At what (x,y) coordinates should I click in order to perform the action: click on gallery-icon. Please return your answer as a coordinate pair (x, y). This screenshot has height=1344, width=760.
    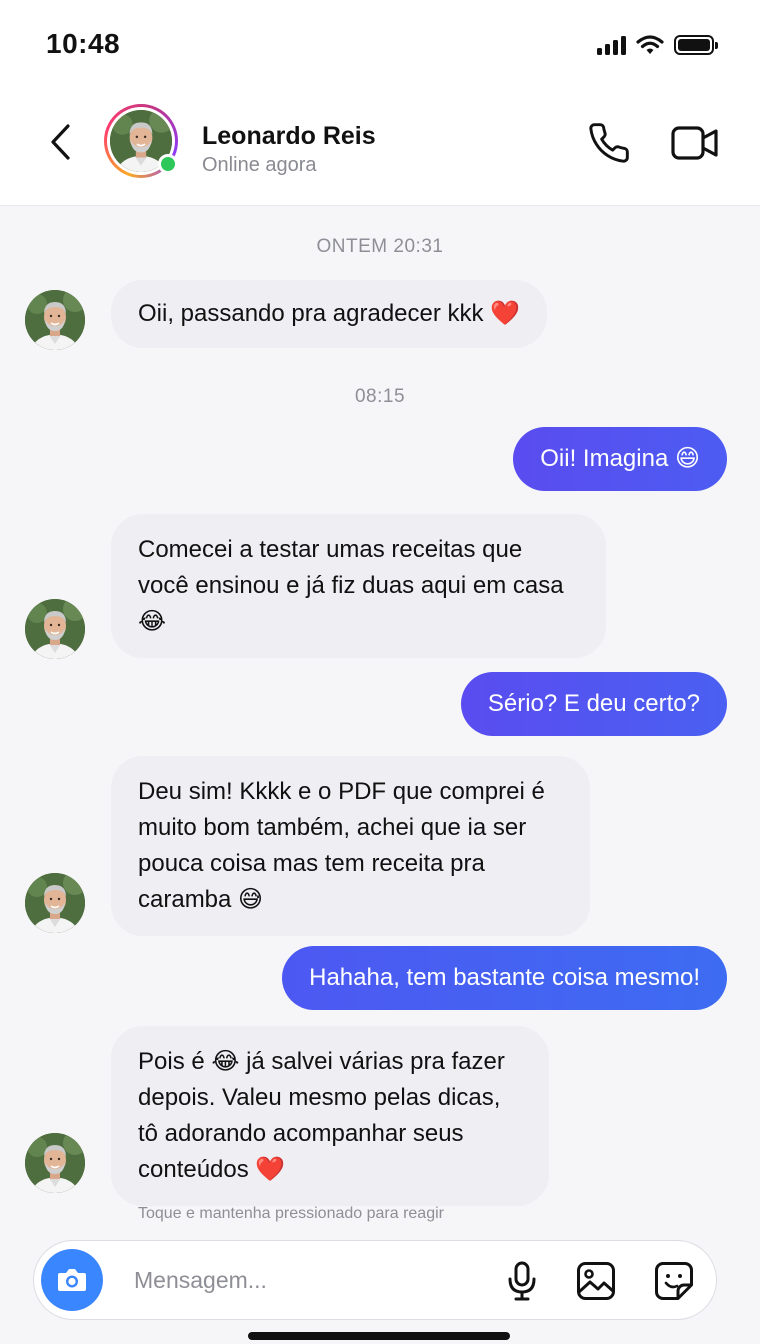
    Looking at the image, I should click on (596, 1281).